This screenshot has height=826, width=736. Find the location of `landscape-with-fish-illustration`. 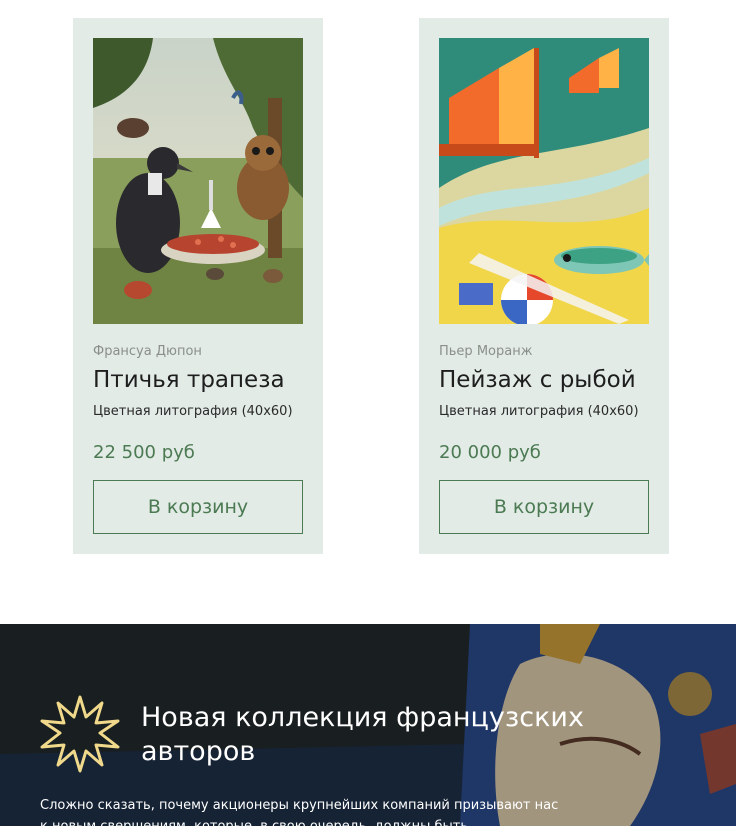

landscape-with-fish-illustration is located at coordinates (544, 181).